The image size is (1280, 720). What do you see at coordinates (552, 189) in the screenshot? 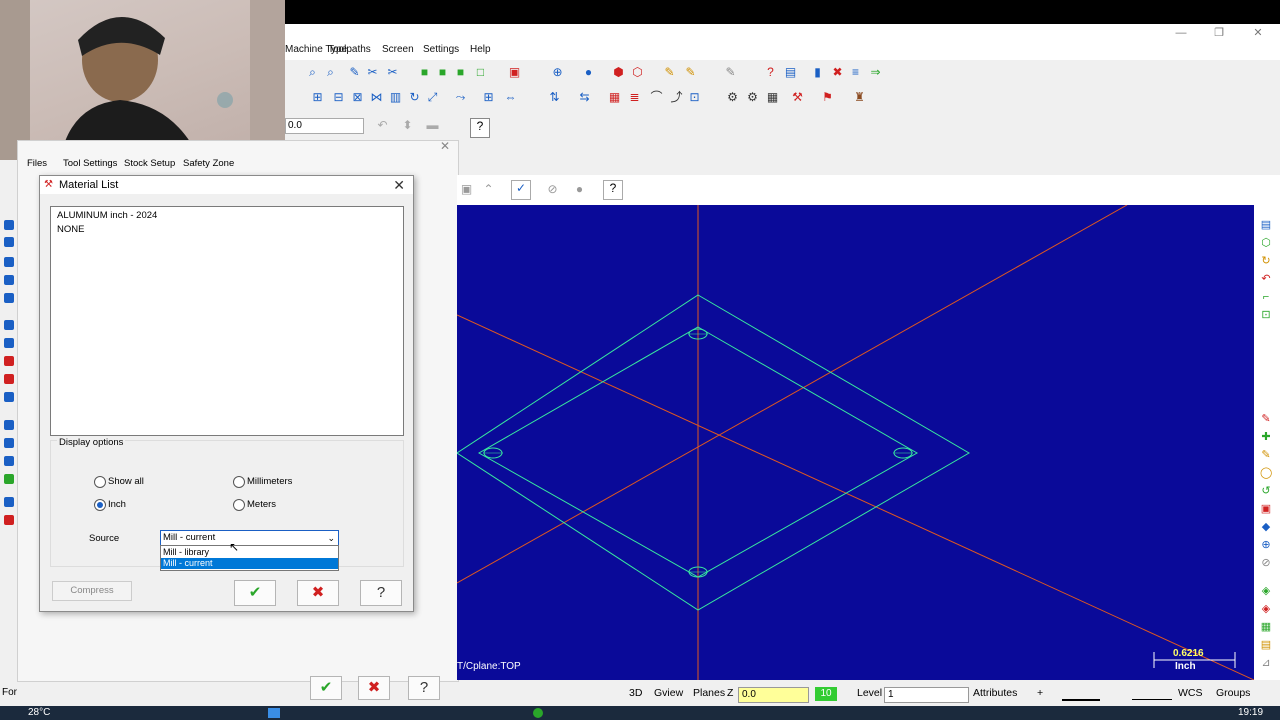
I see `no-entry-icon: ⊘` at bounding box center [552, 189].